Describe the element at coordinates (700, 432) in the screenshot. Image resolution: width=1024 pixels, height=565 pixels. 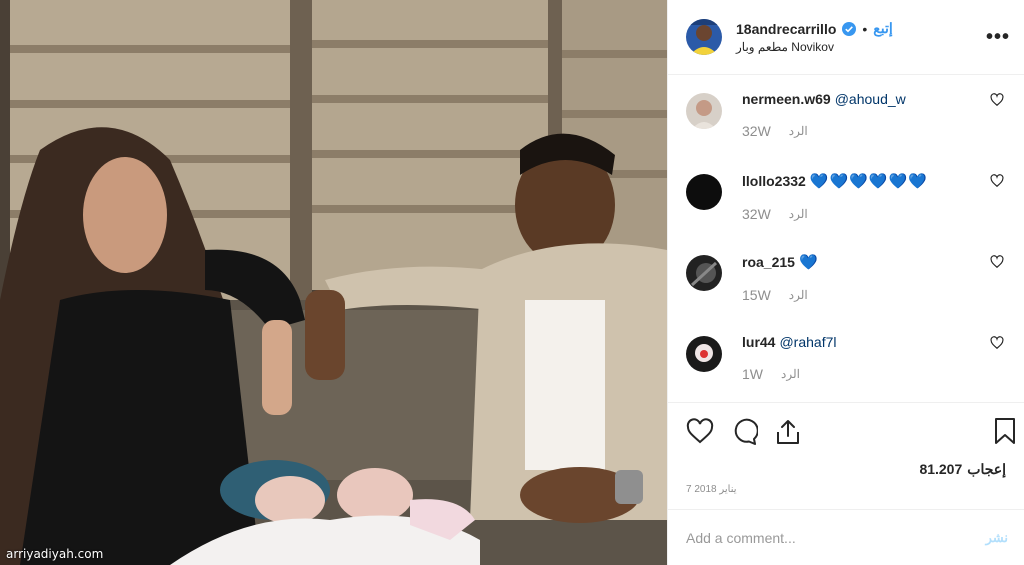
I see `like-heart-icon` at that location.